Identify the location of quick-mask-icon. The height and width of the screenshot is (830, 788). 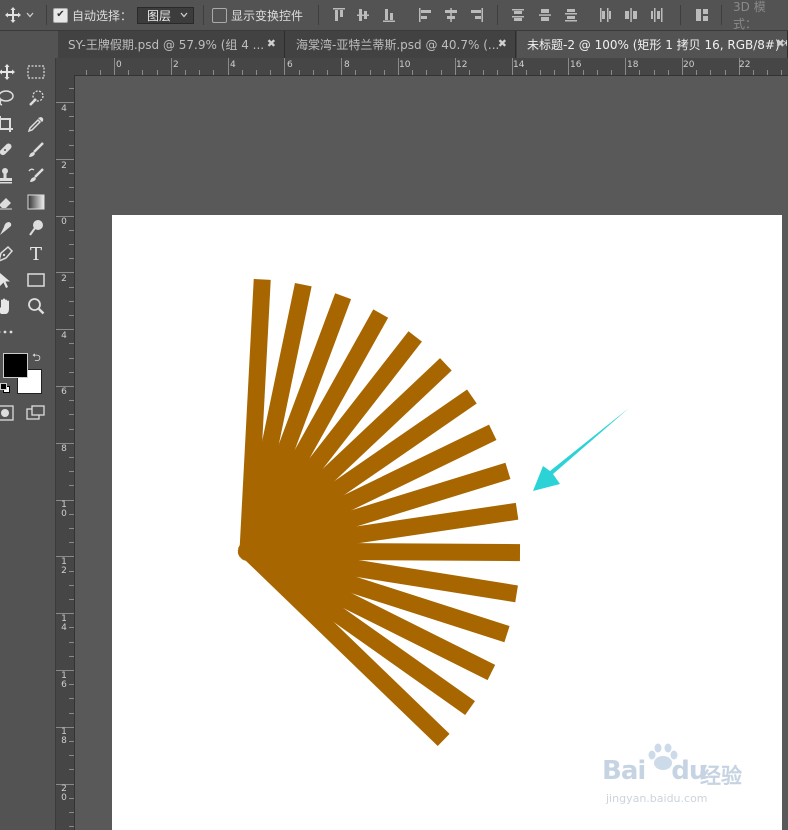
(7, 413).